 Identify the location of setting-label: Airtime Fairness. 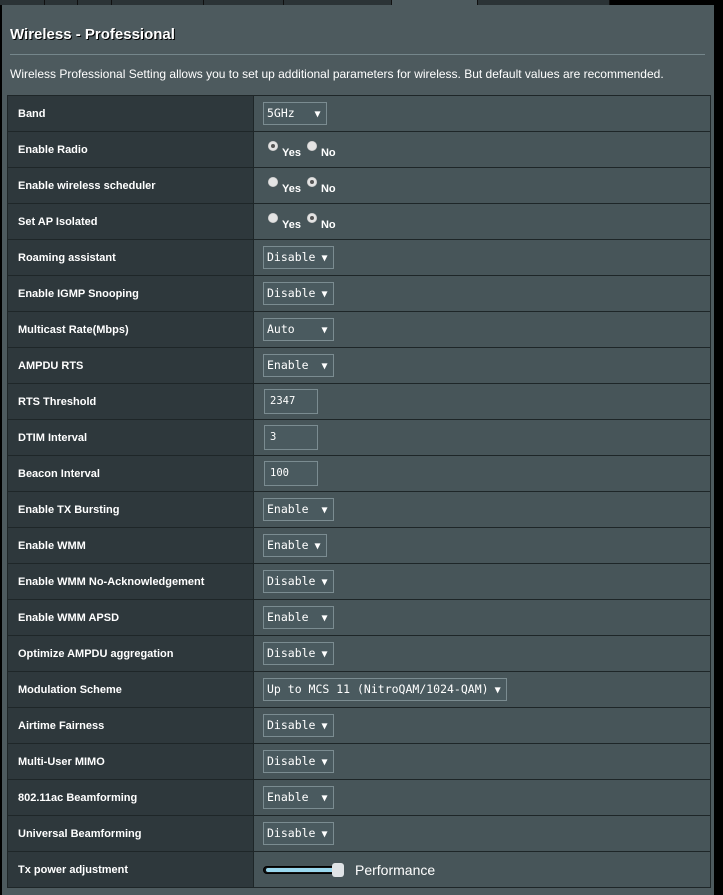
(130, 725).